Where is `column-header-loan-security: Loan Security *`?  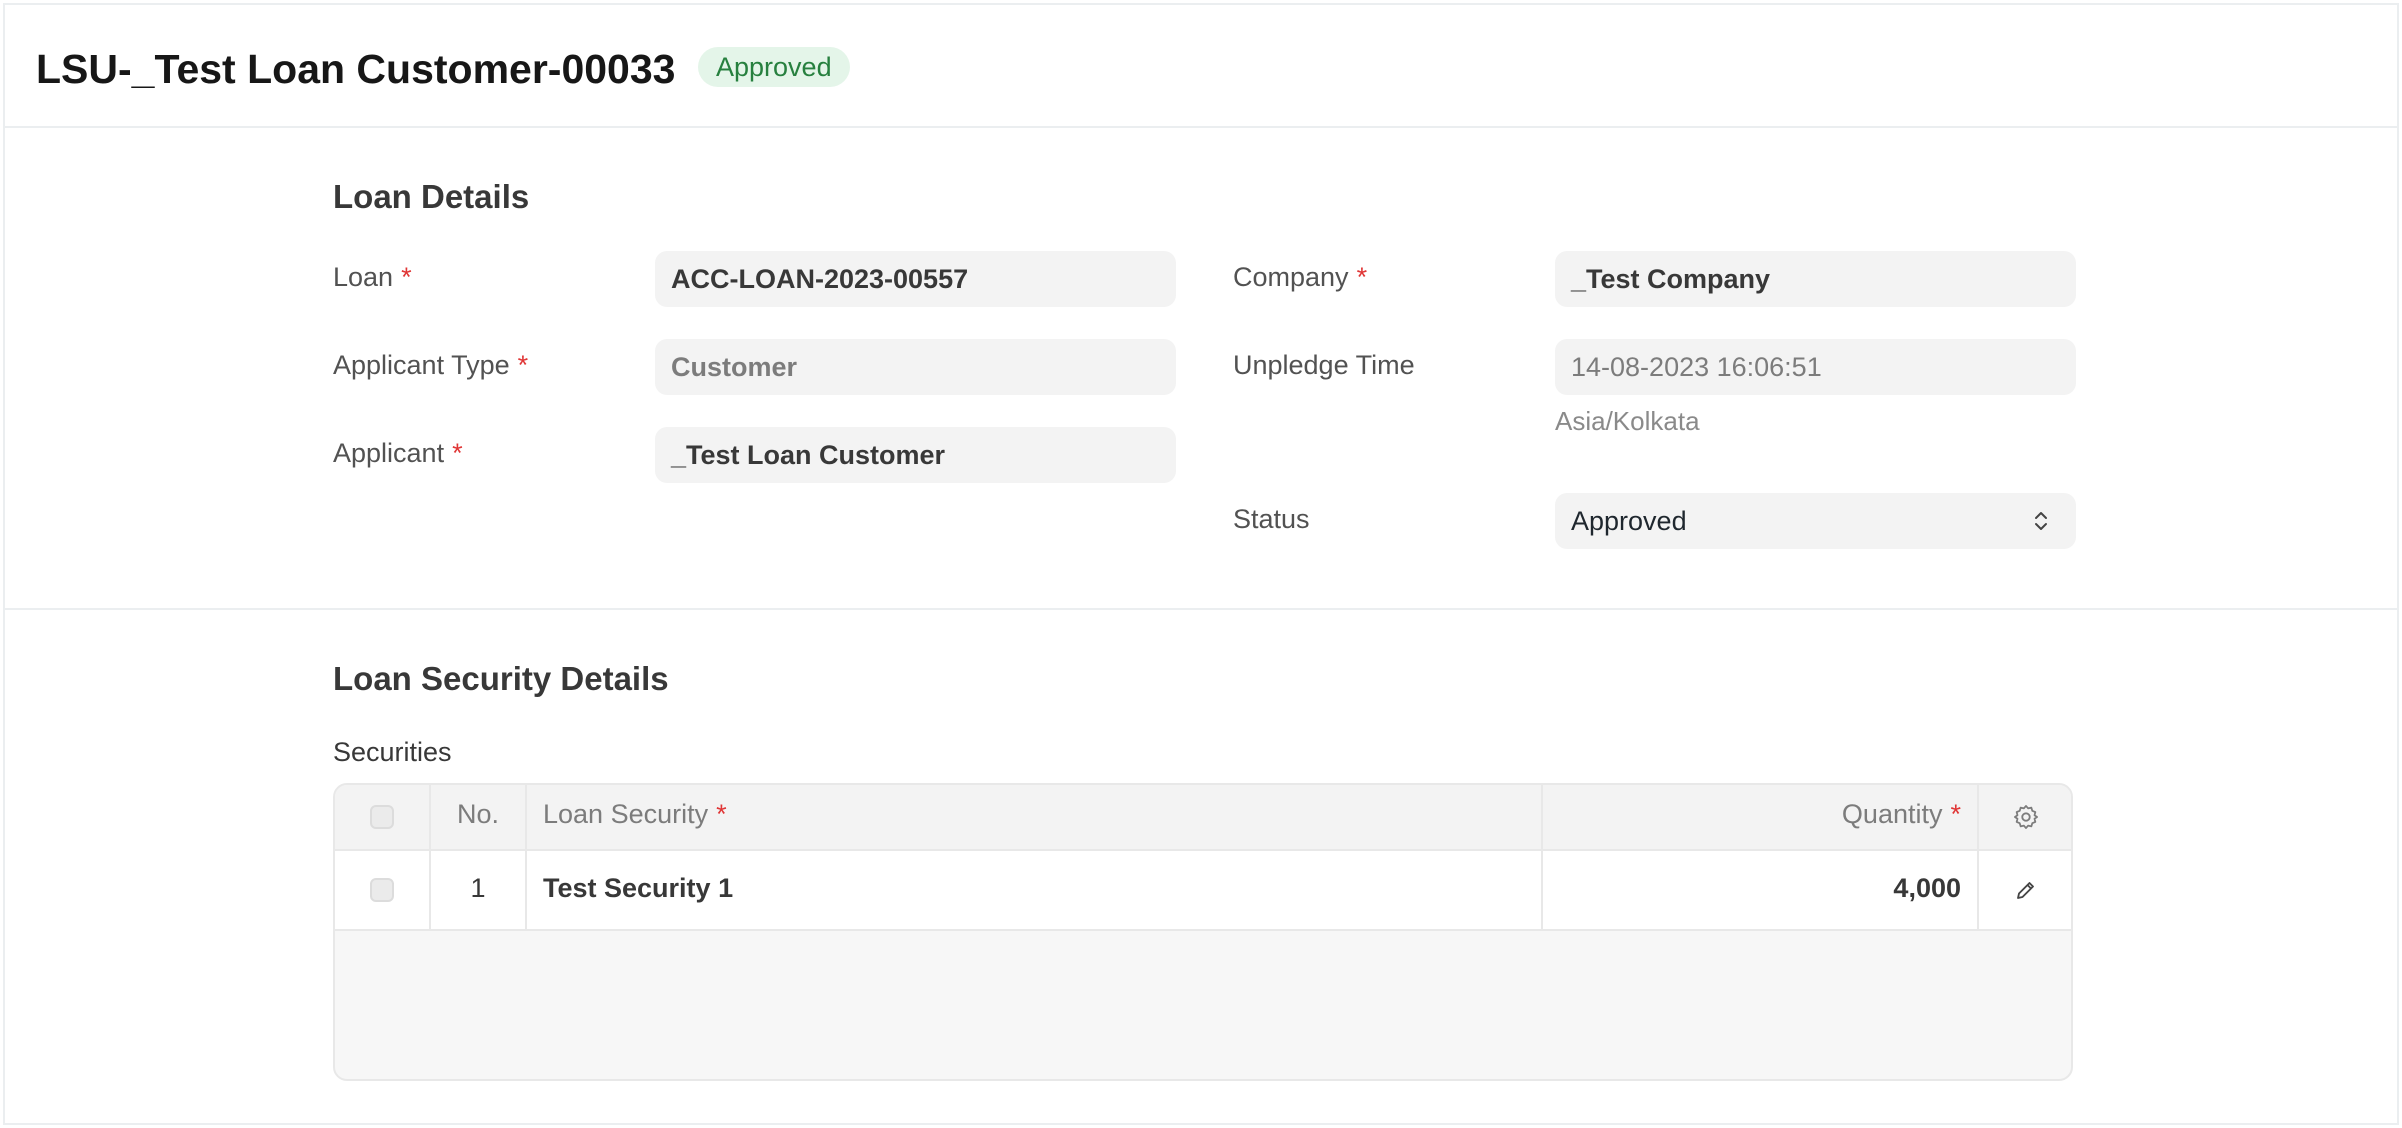
column-header-loan-security: Loan Security * is located at coordinates (635, 814).